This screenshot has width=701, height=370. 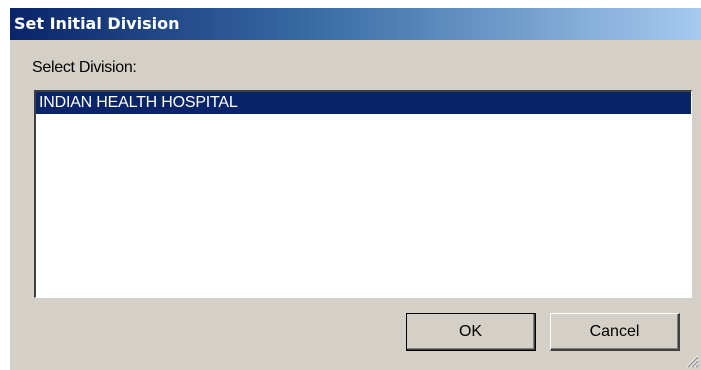 I want to click on cancel-button: Cancel, so click(x=615, y=332).